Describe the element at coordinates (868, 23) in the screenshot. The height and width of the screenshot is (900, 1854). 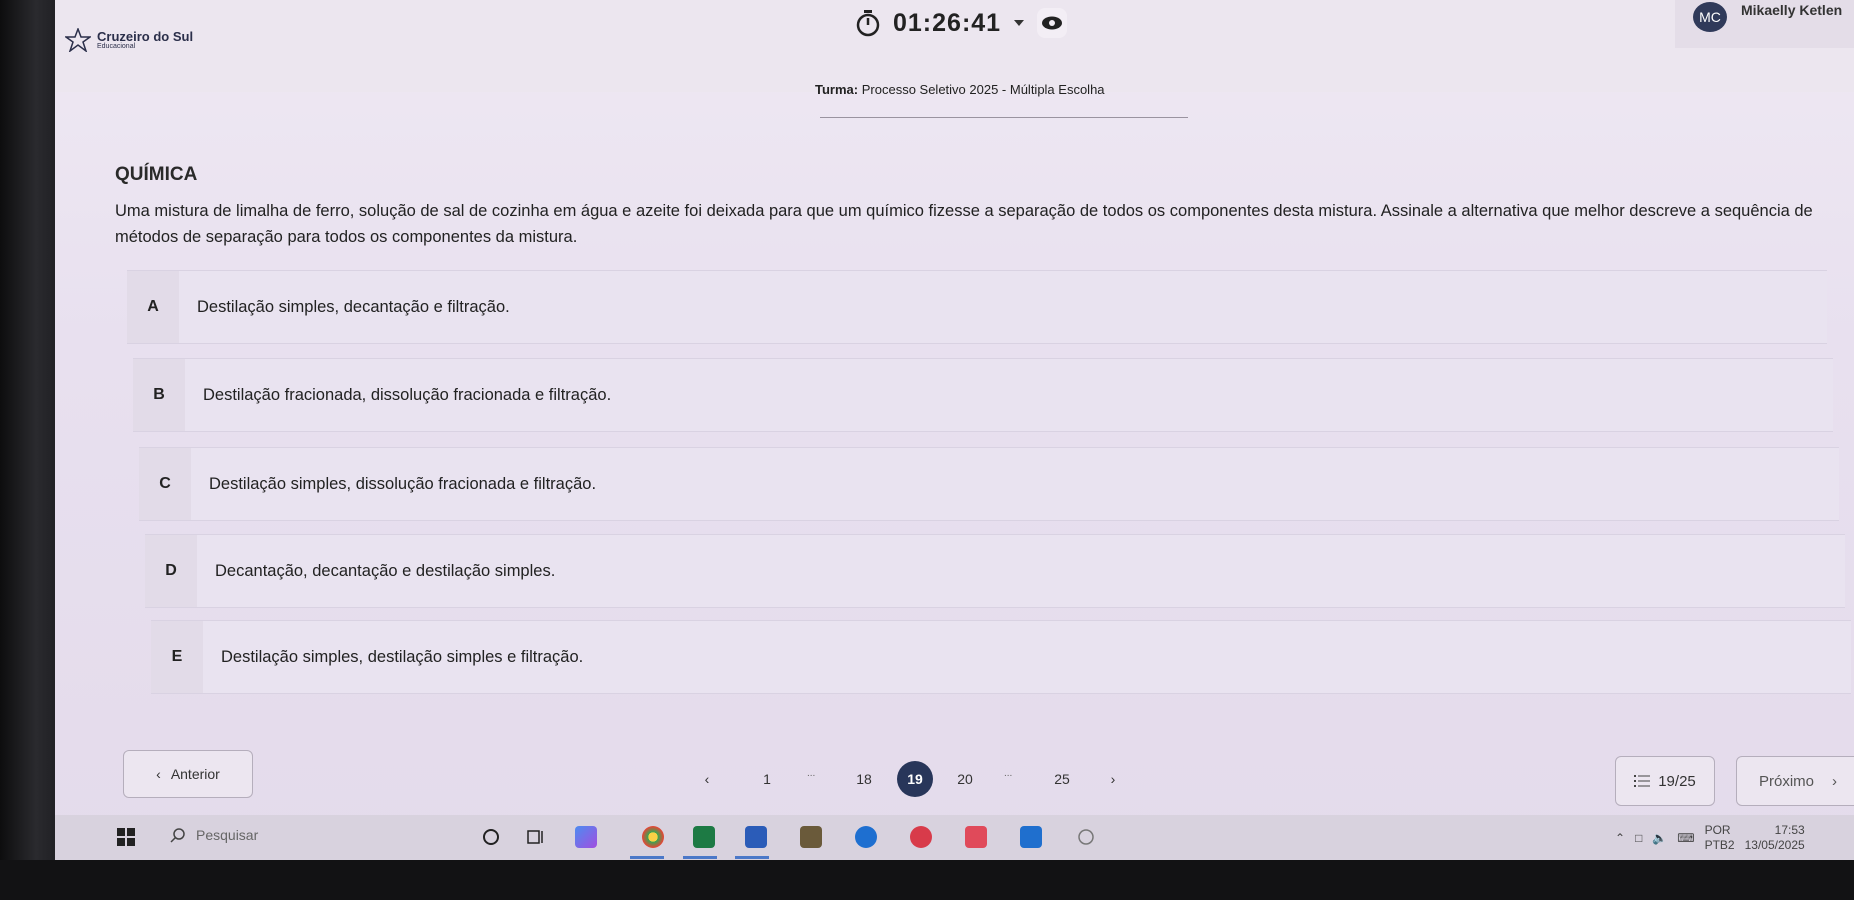
I see `stopwatch-icon` at that location.